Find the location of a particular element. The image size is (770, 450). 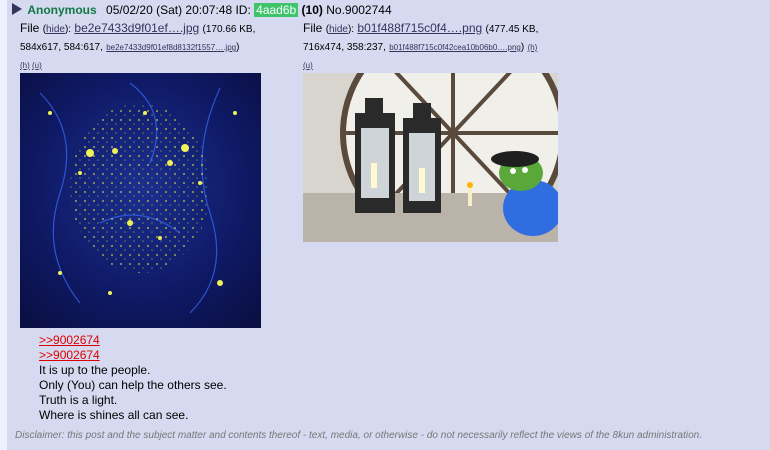

triangle-right-icon is located at coordinates (17, 9).